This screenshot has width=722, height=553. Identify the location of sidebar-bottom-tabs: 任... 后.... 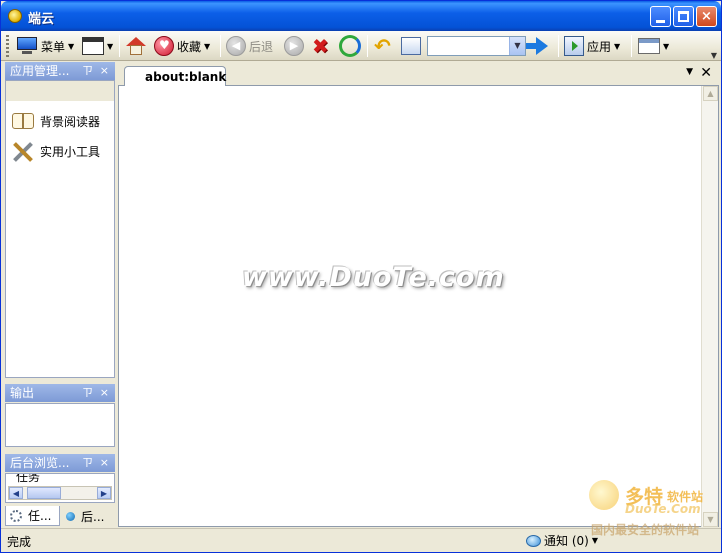
(60, 516).